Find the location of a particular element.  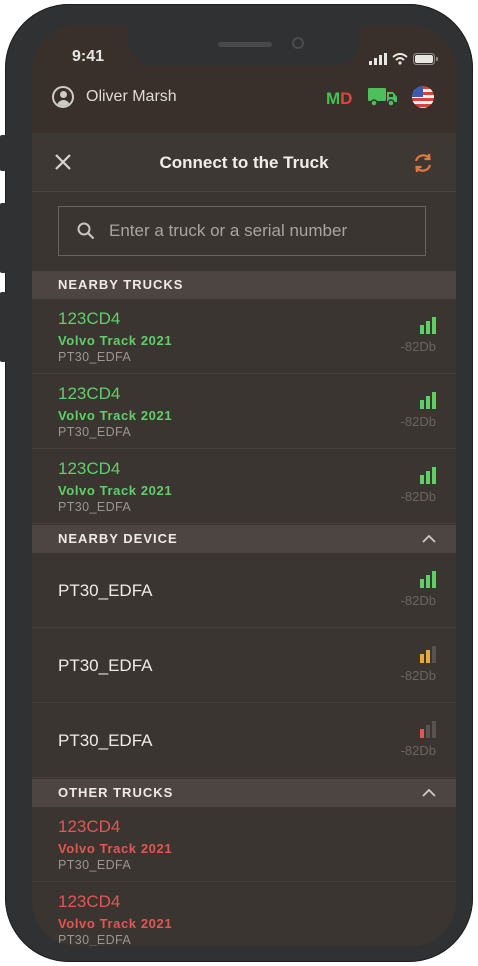

us-flag-icon is located at coordinates (423, 97).